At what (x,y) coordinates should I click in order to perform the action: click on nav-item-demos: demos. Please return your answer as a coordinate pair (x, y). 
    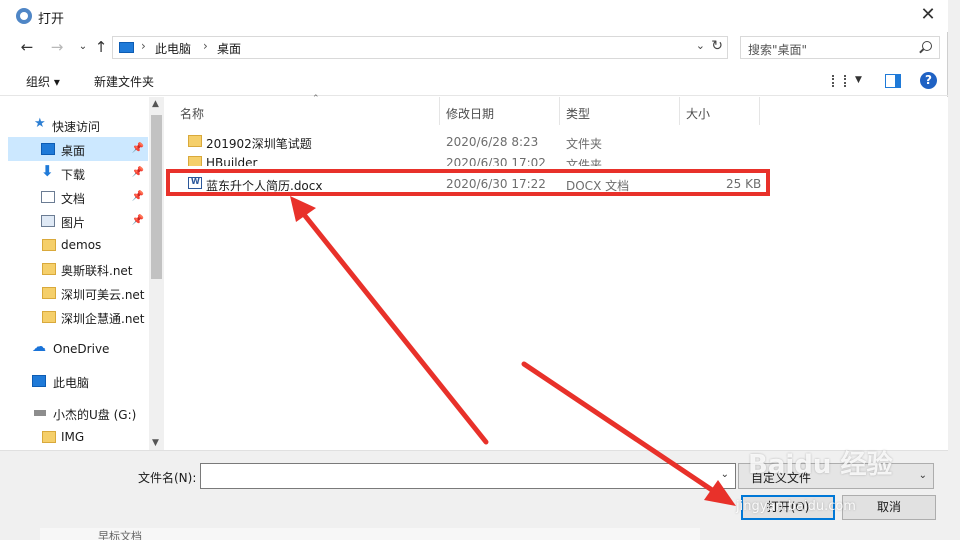
    Looking at the image, I should click on (78, 245).